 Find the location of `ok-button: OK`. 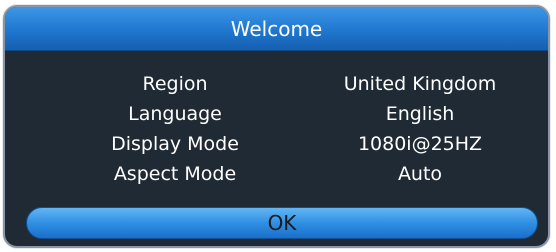

ok-button: OK is located at coordinates (282, 223).